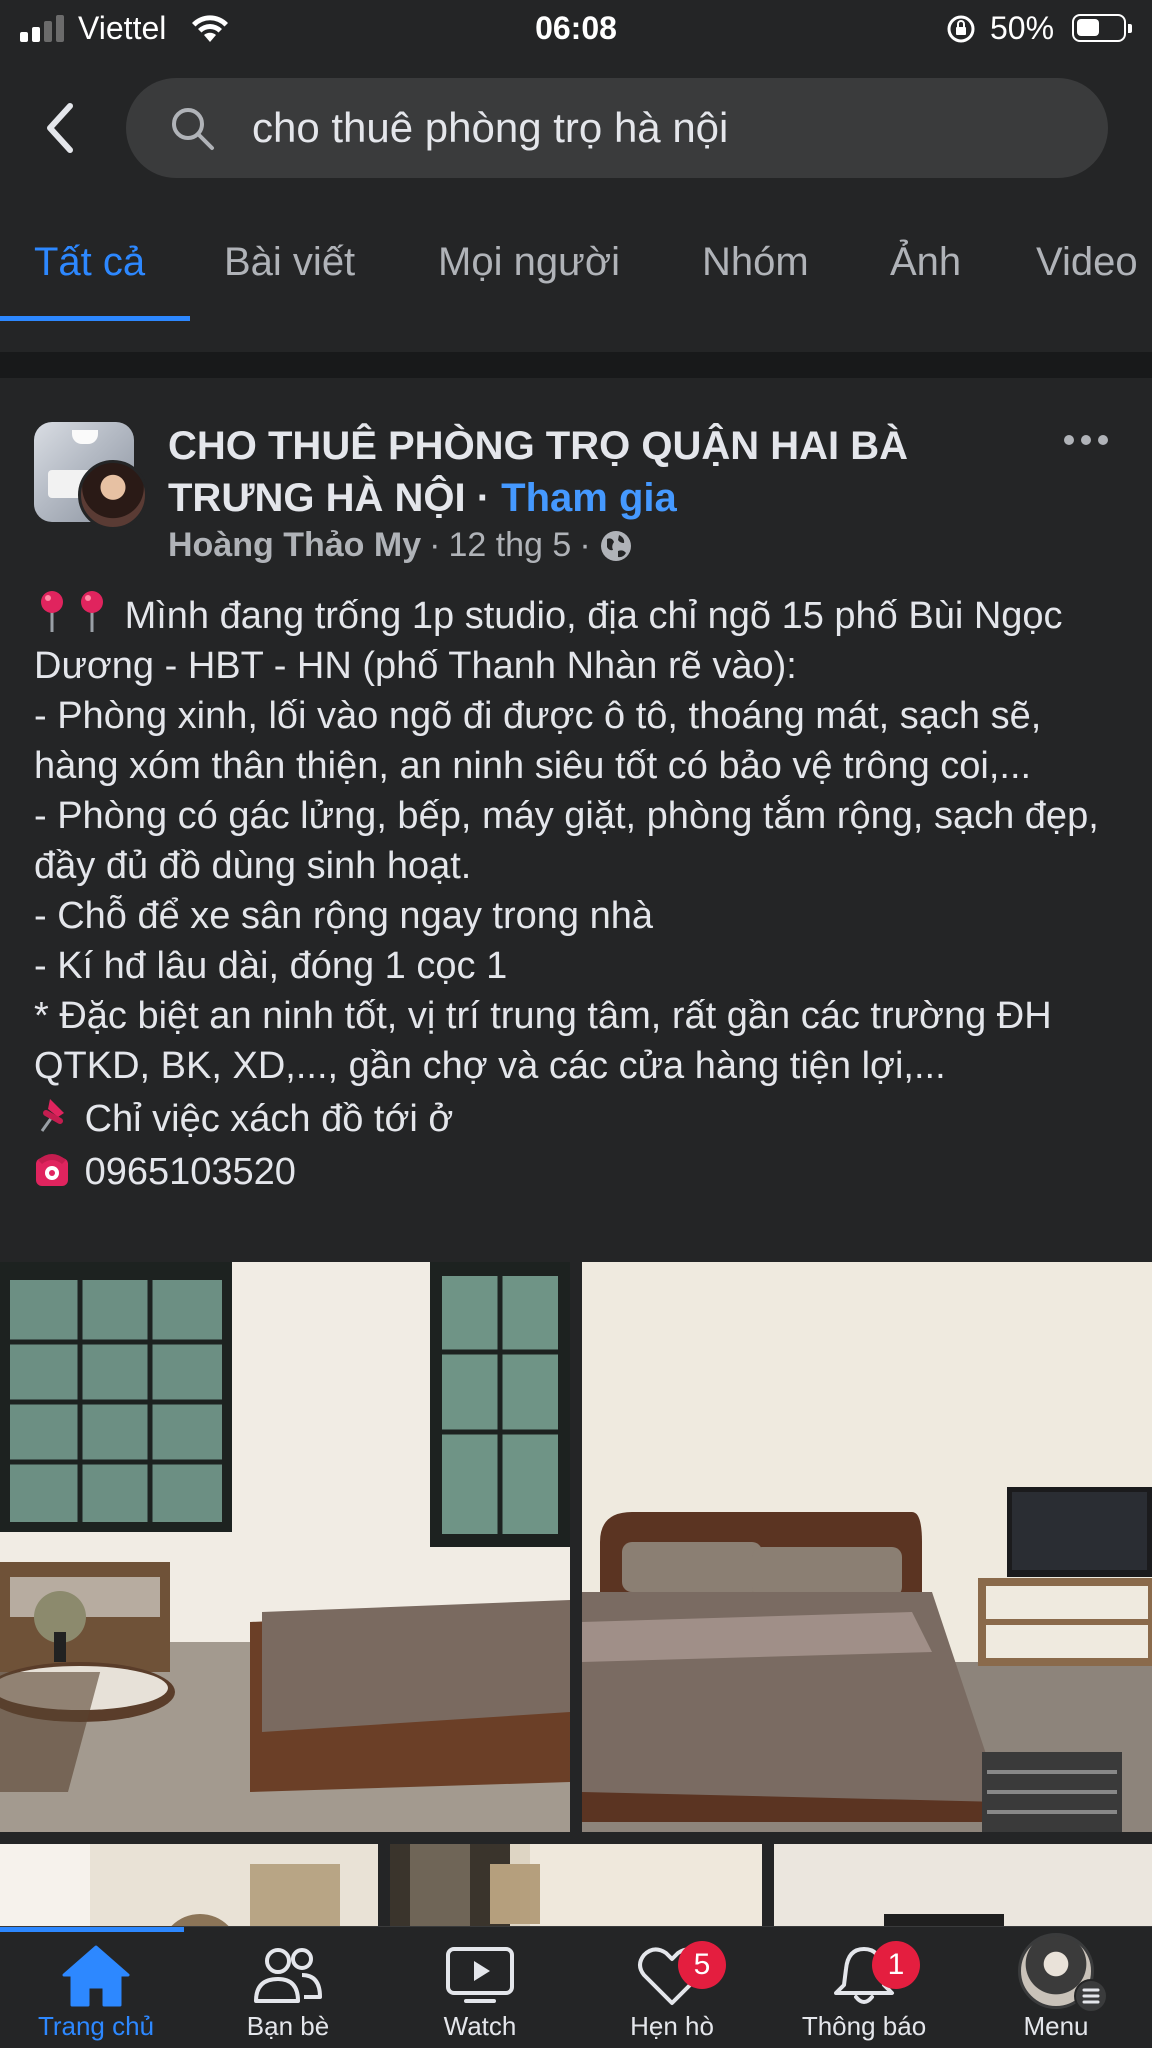 The width and height of the screenshot is (1152, 2048). Describe the element at coordinates (896, 1965) in the screenshot. I see `notifications-badge: 1` at that location.